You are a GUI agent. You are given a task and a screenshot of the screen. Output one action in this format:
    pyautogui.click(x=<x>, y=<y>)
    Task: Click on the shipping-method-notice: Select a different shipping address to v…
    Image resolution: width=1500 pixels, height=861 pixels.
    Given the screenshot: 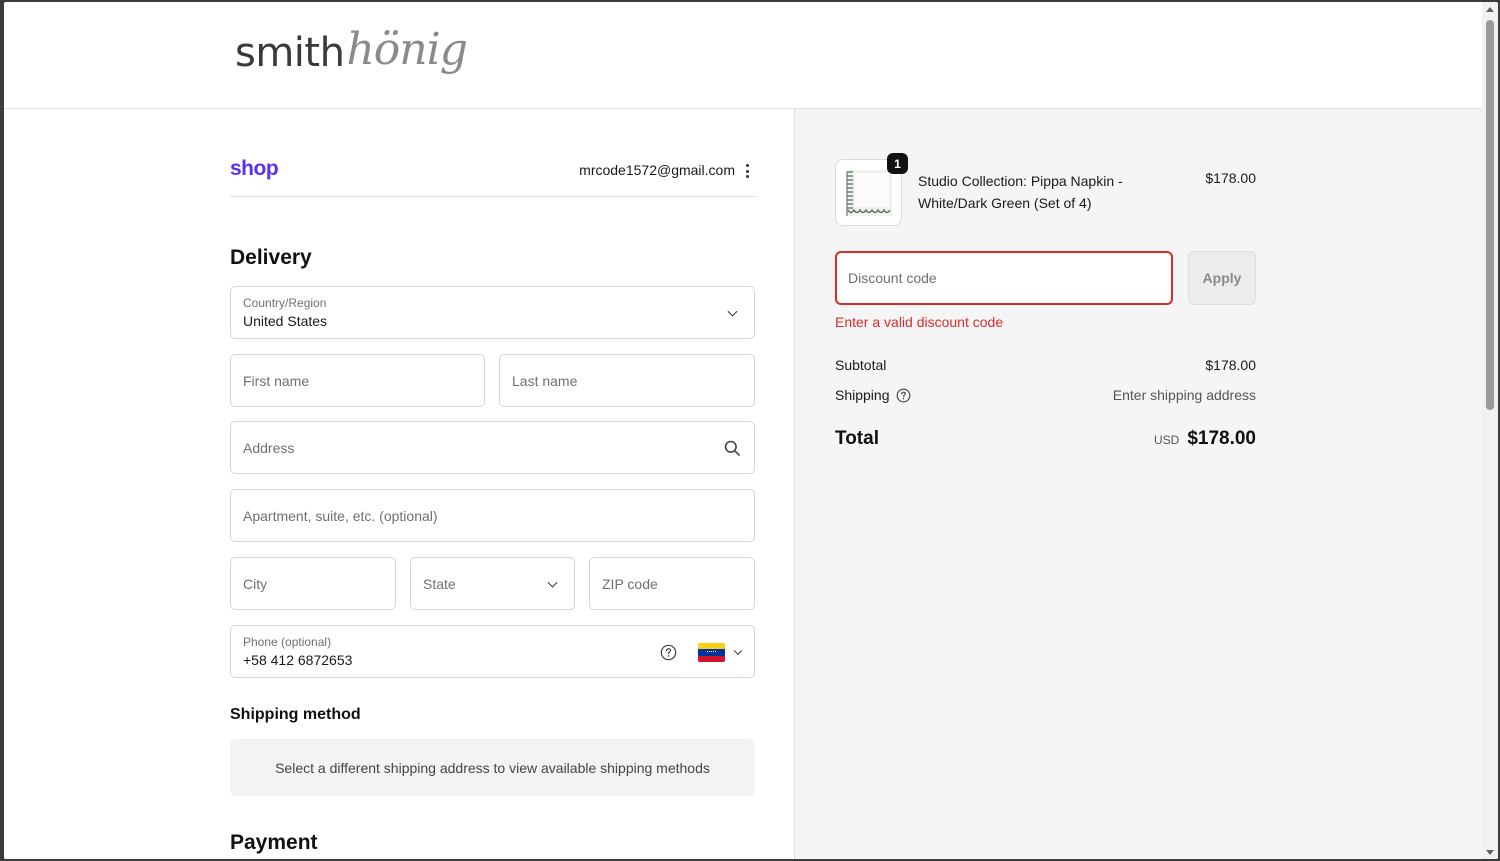 What is the action you would take?
    pyautogui.click(x=492, y=767)
    